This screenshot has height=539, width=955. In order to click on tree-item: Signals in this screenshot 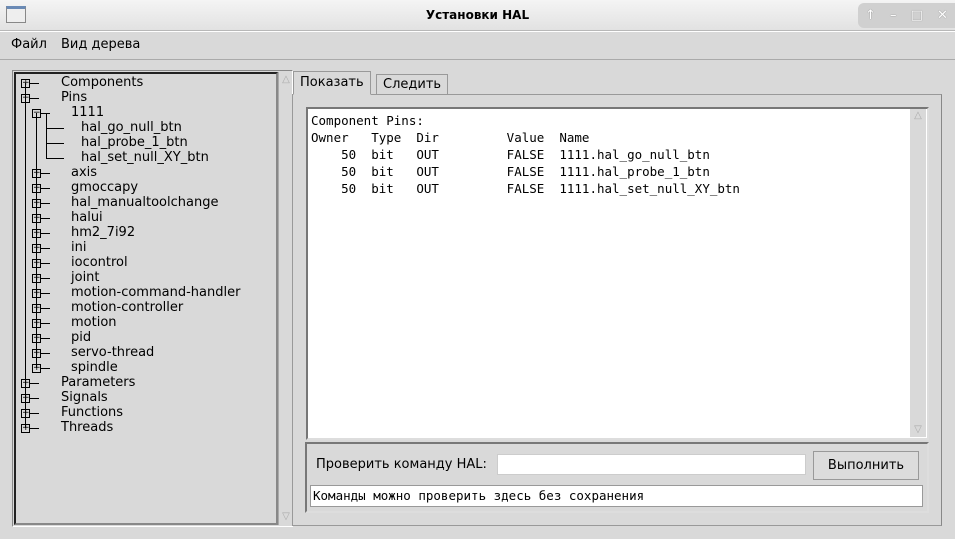, I will do `click(84, 397)`.